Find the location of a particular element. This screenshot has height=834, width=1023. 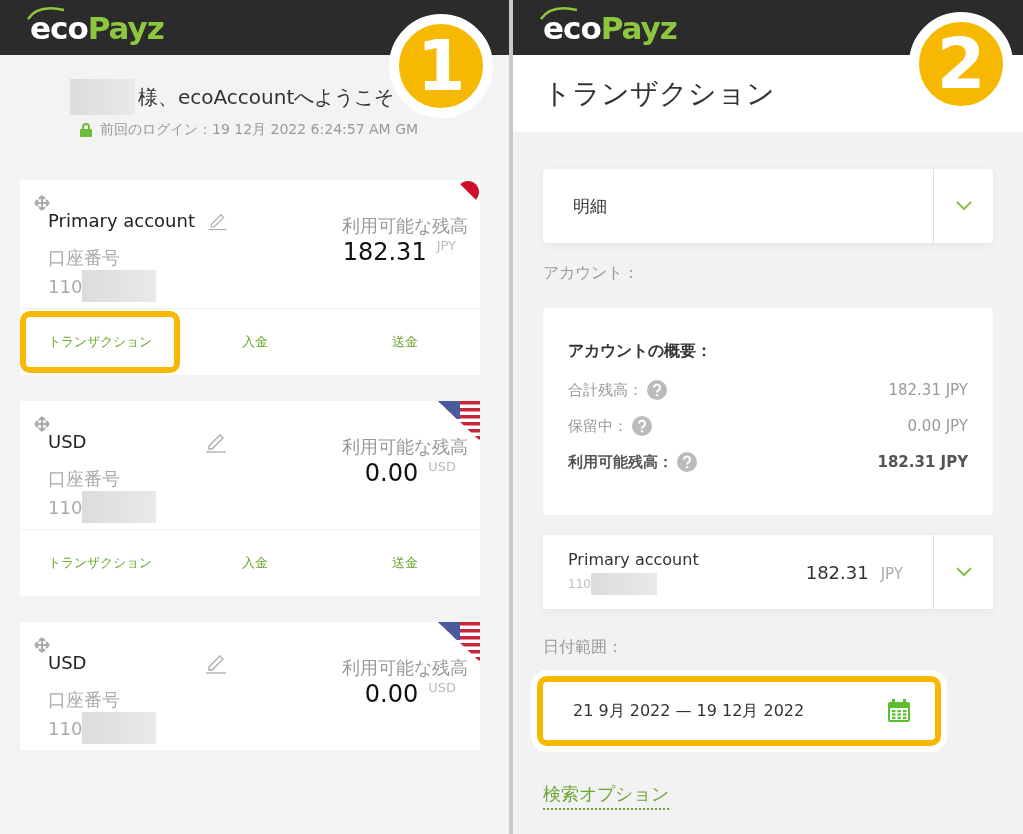

summary-label: 利用可能残高： is located at coordinates (620, 462).